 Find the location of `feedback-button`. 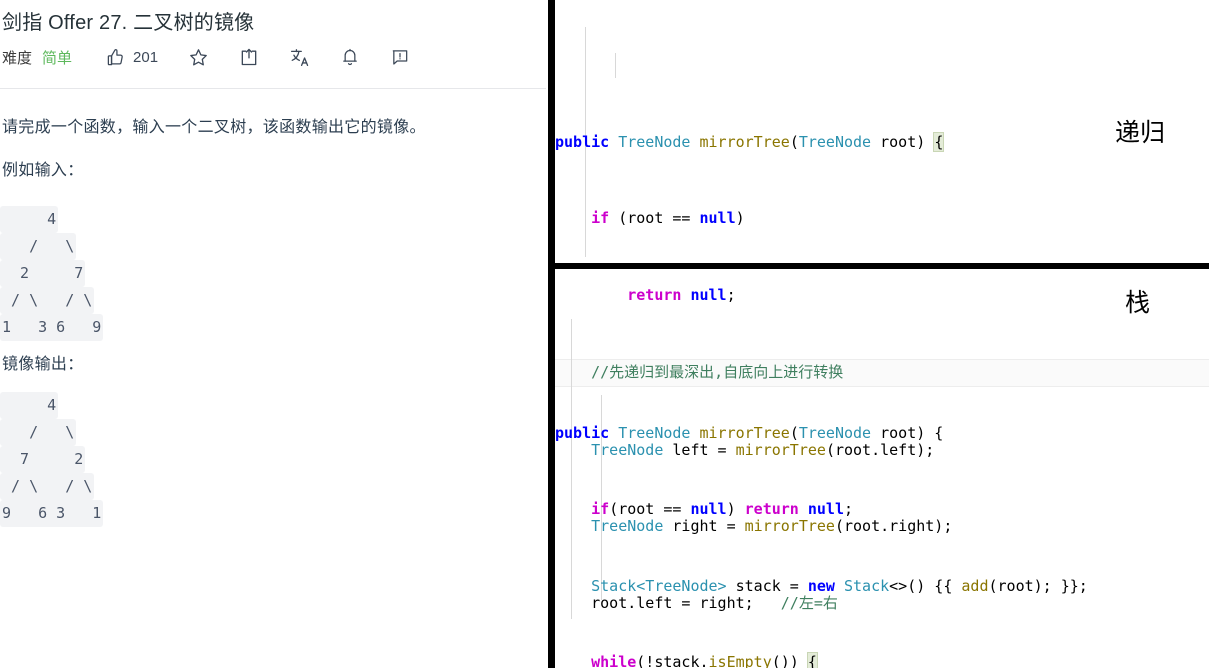

feedback-button is located at coordinates (400, 57).